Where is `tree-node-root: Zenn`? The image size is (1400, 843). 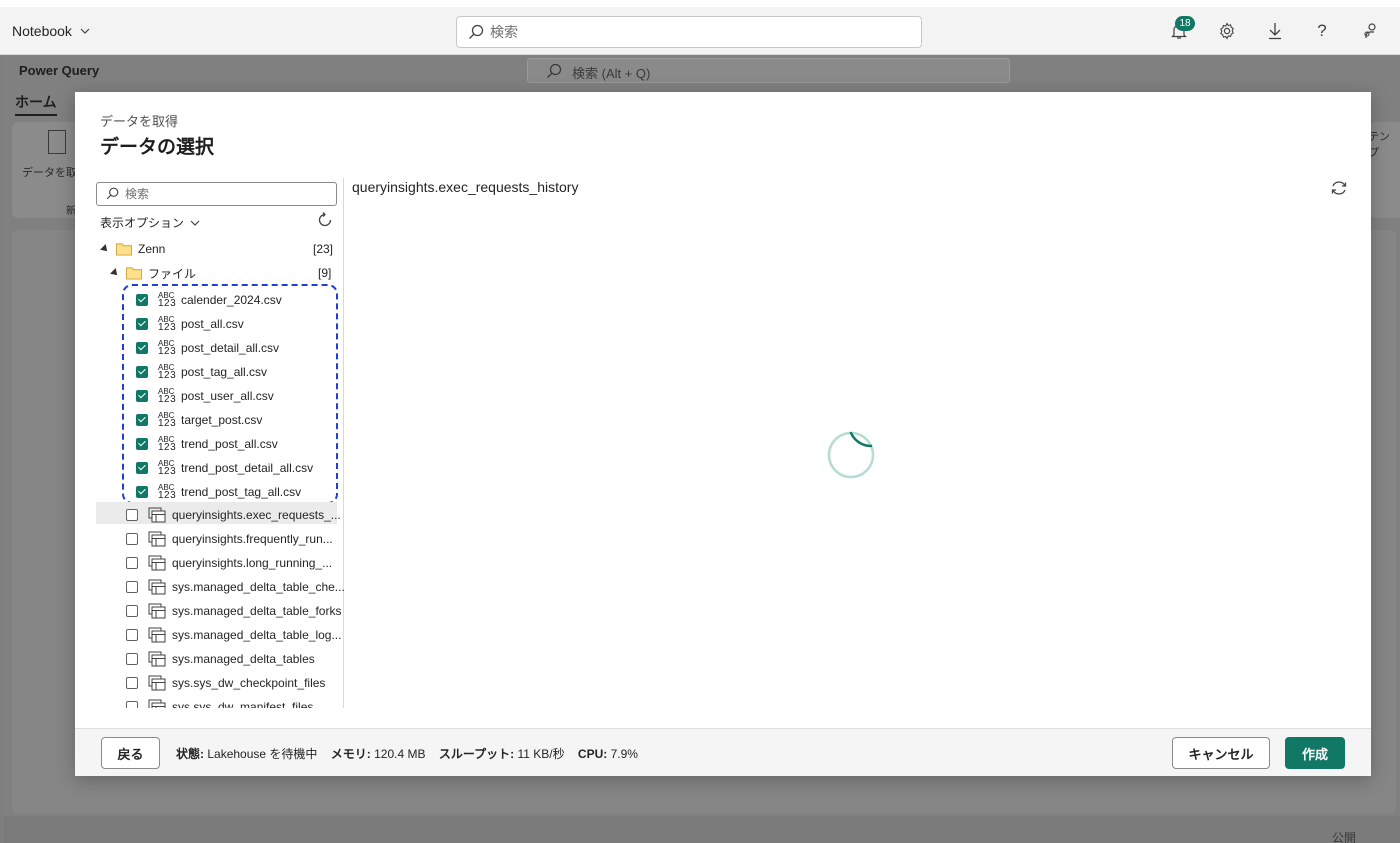
tree-node-root: Zenn is located at coordinates (133, 249).